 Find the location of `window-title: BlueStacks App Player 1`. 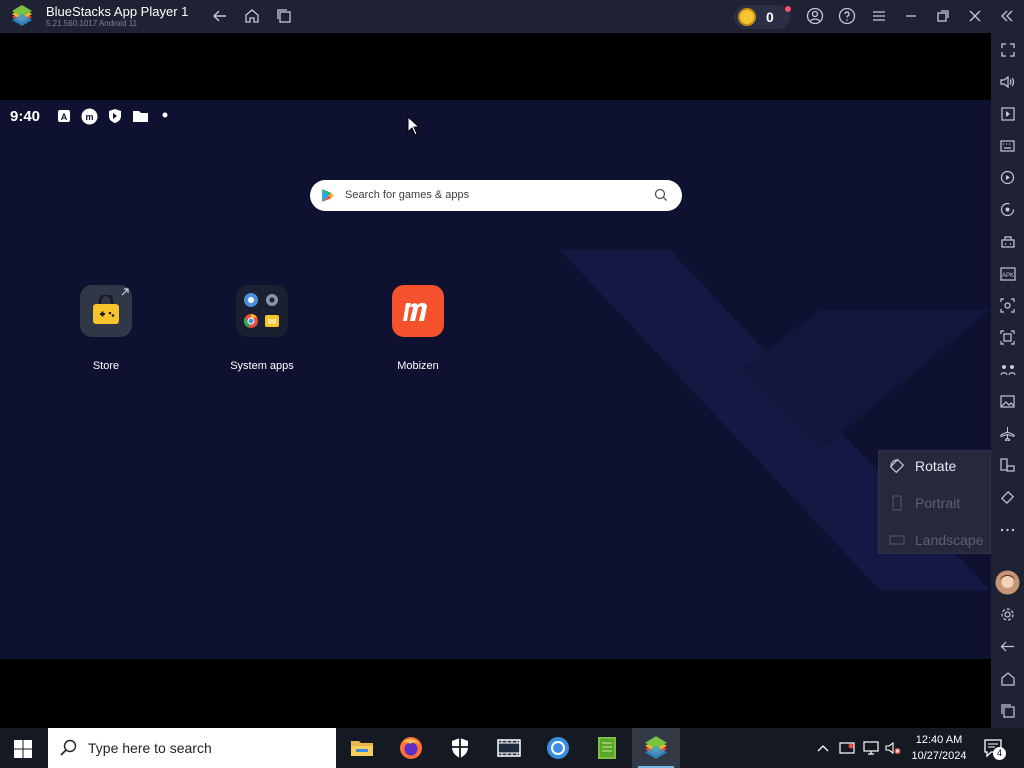

window-title: BlueStacks App Player 1 is located at coordinates (117, 11).